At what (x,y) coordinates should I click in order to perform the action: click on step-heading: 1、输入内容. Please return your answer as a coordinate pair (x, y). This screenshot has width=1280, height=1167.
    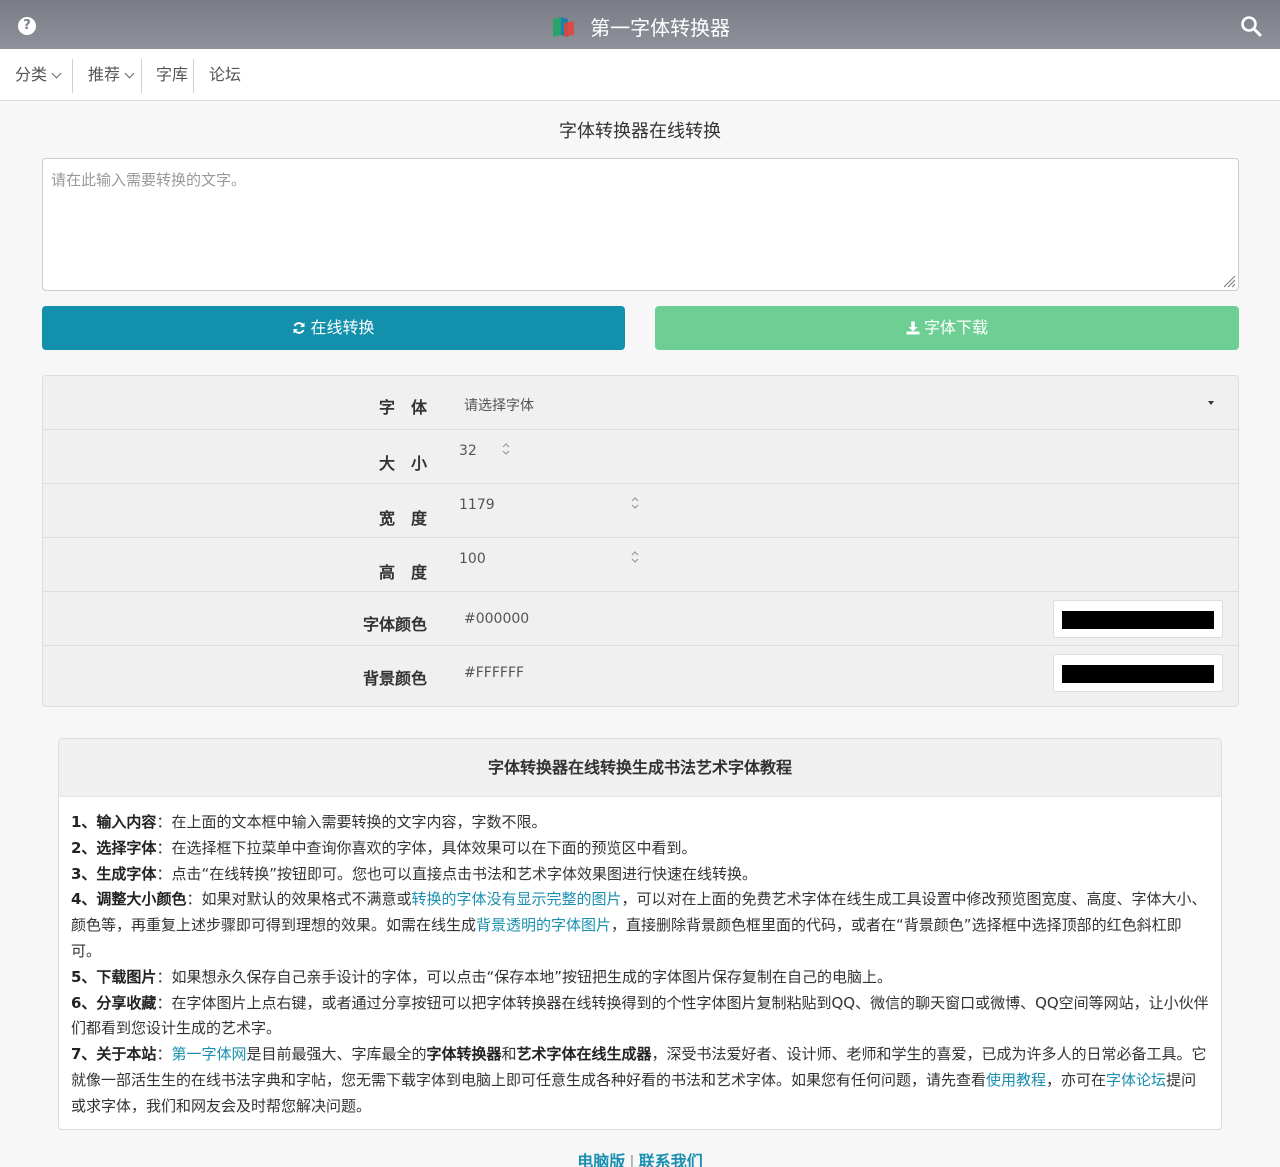
    Looking at the image, I should click on (114, 822).